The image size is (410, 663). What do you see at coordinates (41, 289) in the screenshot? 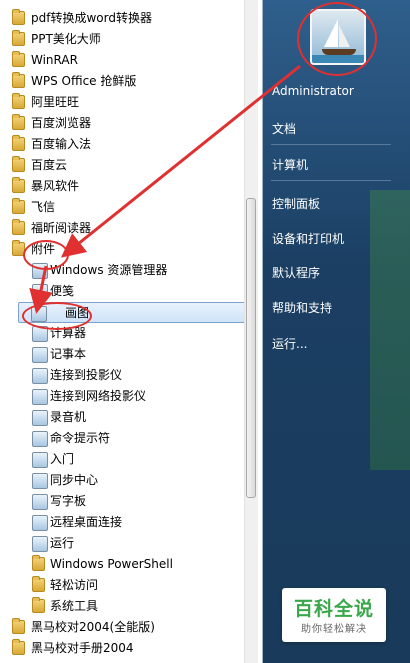
I see `arrow-to-paint` at bounding box center [41, 289].